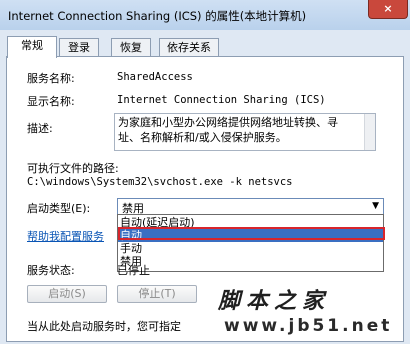 The image size is (410, 344). Describe the element at coordinates (250, 206) in the screenshot. I see `startup-type-select: 禁用 ▼` at that location.